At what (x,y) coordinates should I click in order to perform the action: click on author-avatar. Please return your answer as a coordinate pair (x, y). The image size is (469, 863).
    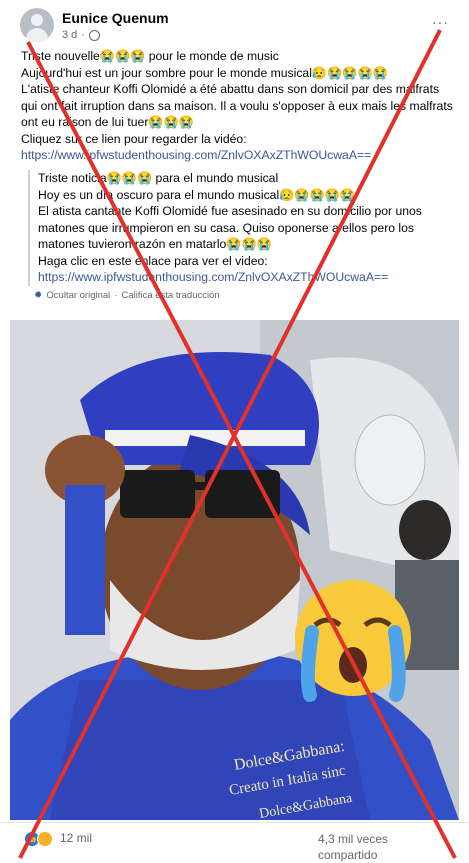
    Looking at the image, I should click on (37, 25).